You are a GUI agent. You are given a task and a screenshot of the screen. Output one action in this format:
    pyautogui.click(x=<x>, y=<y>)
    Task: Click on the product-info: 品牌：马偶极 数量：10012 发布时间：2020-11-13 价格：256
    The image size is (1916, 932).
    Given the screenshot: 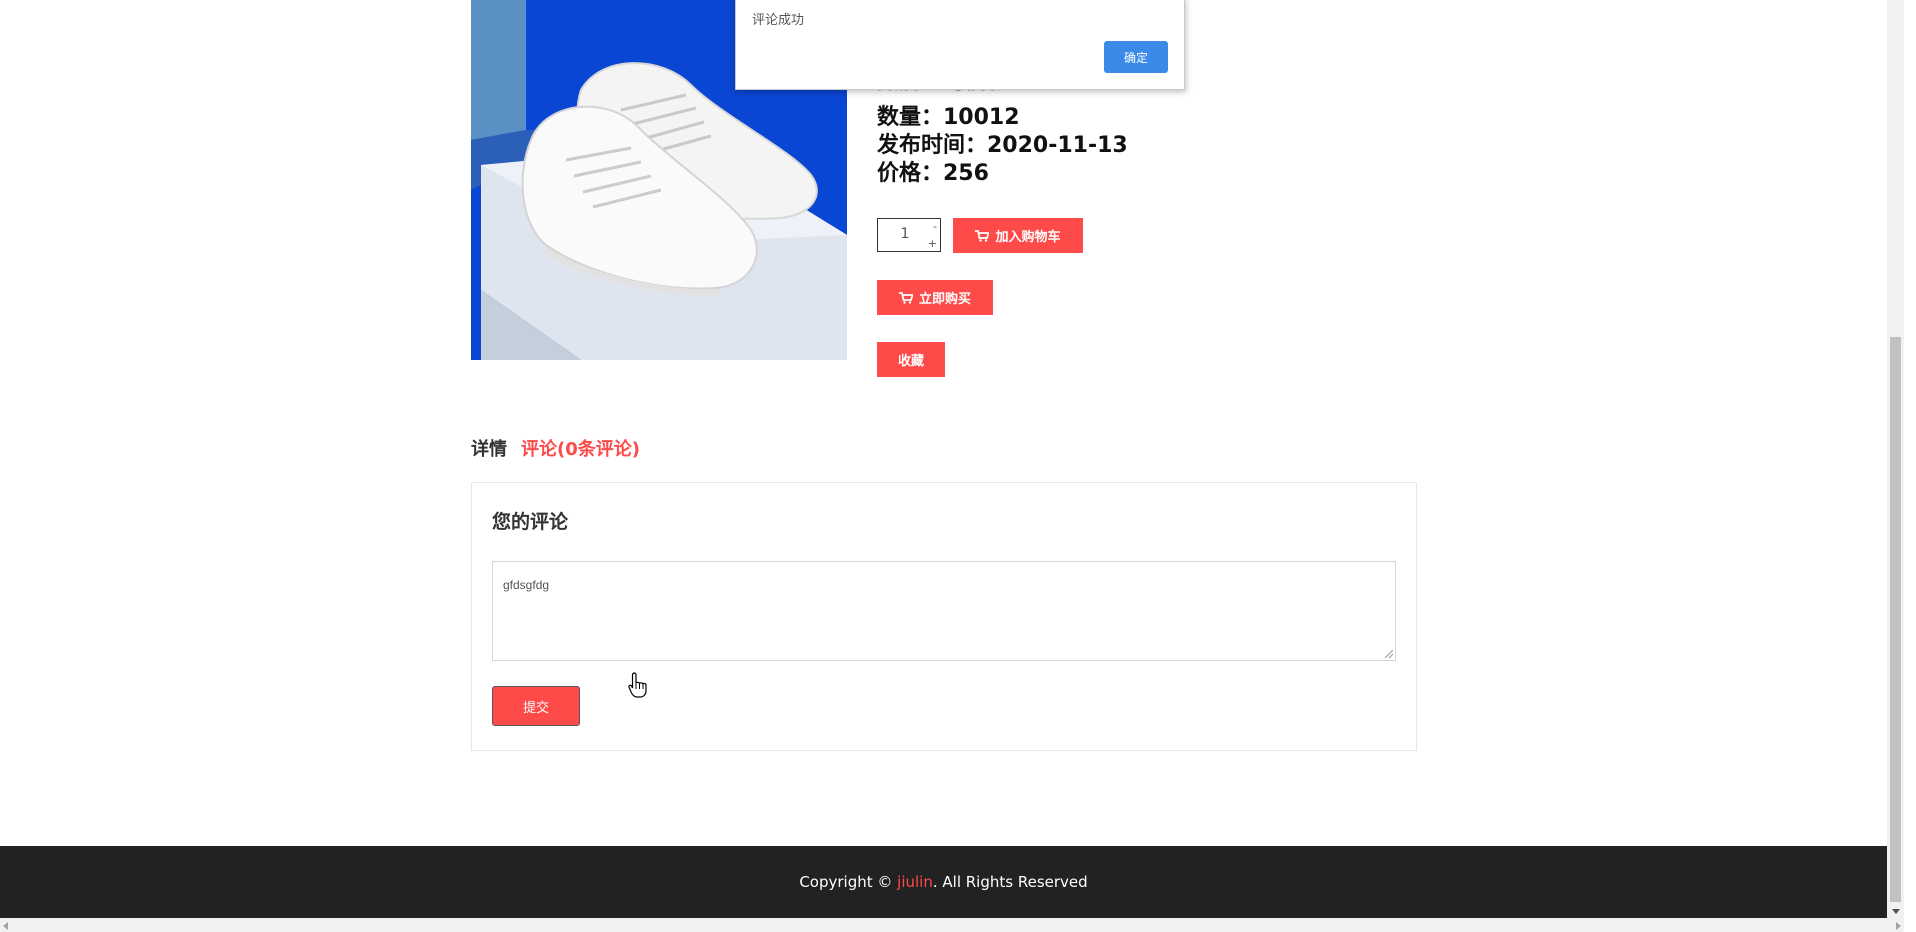 What is the action you would take?
    pyautogui.click(x=1002, y=132)
    